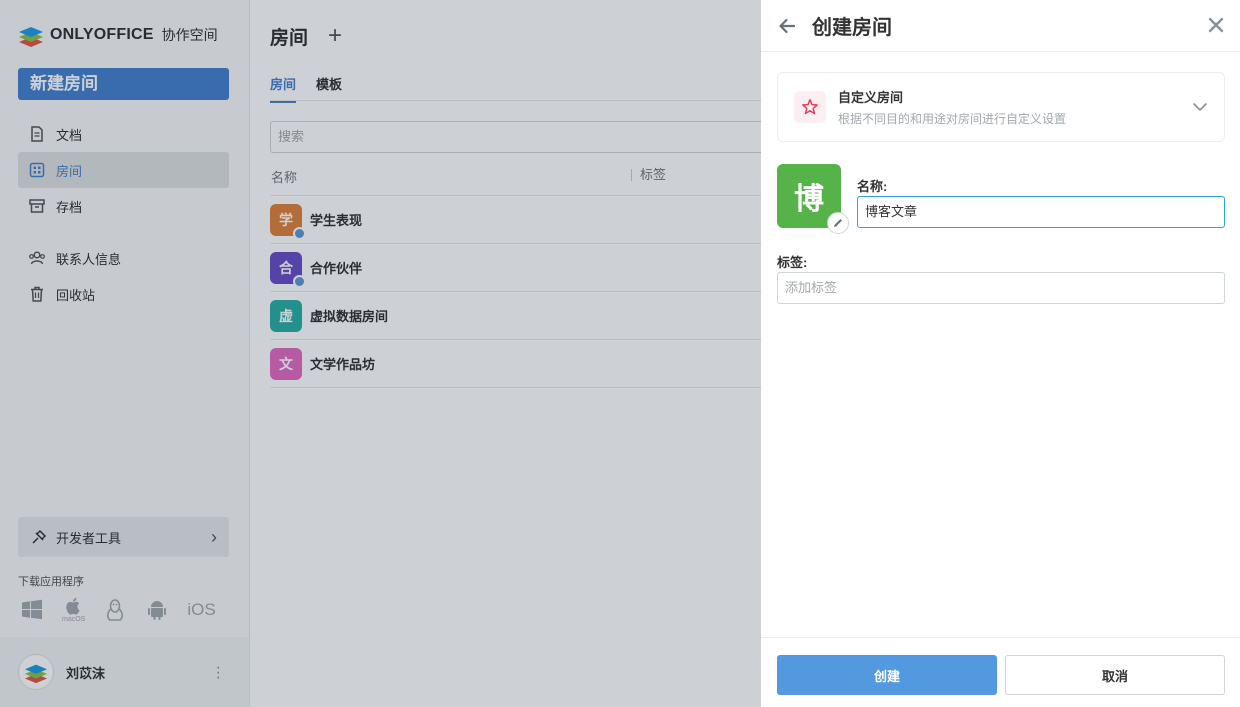 The height and width of the screenshot is (707, 1240). I want to click on room-type-icon-box, so click(810, 107).